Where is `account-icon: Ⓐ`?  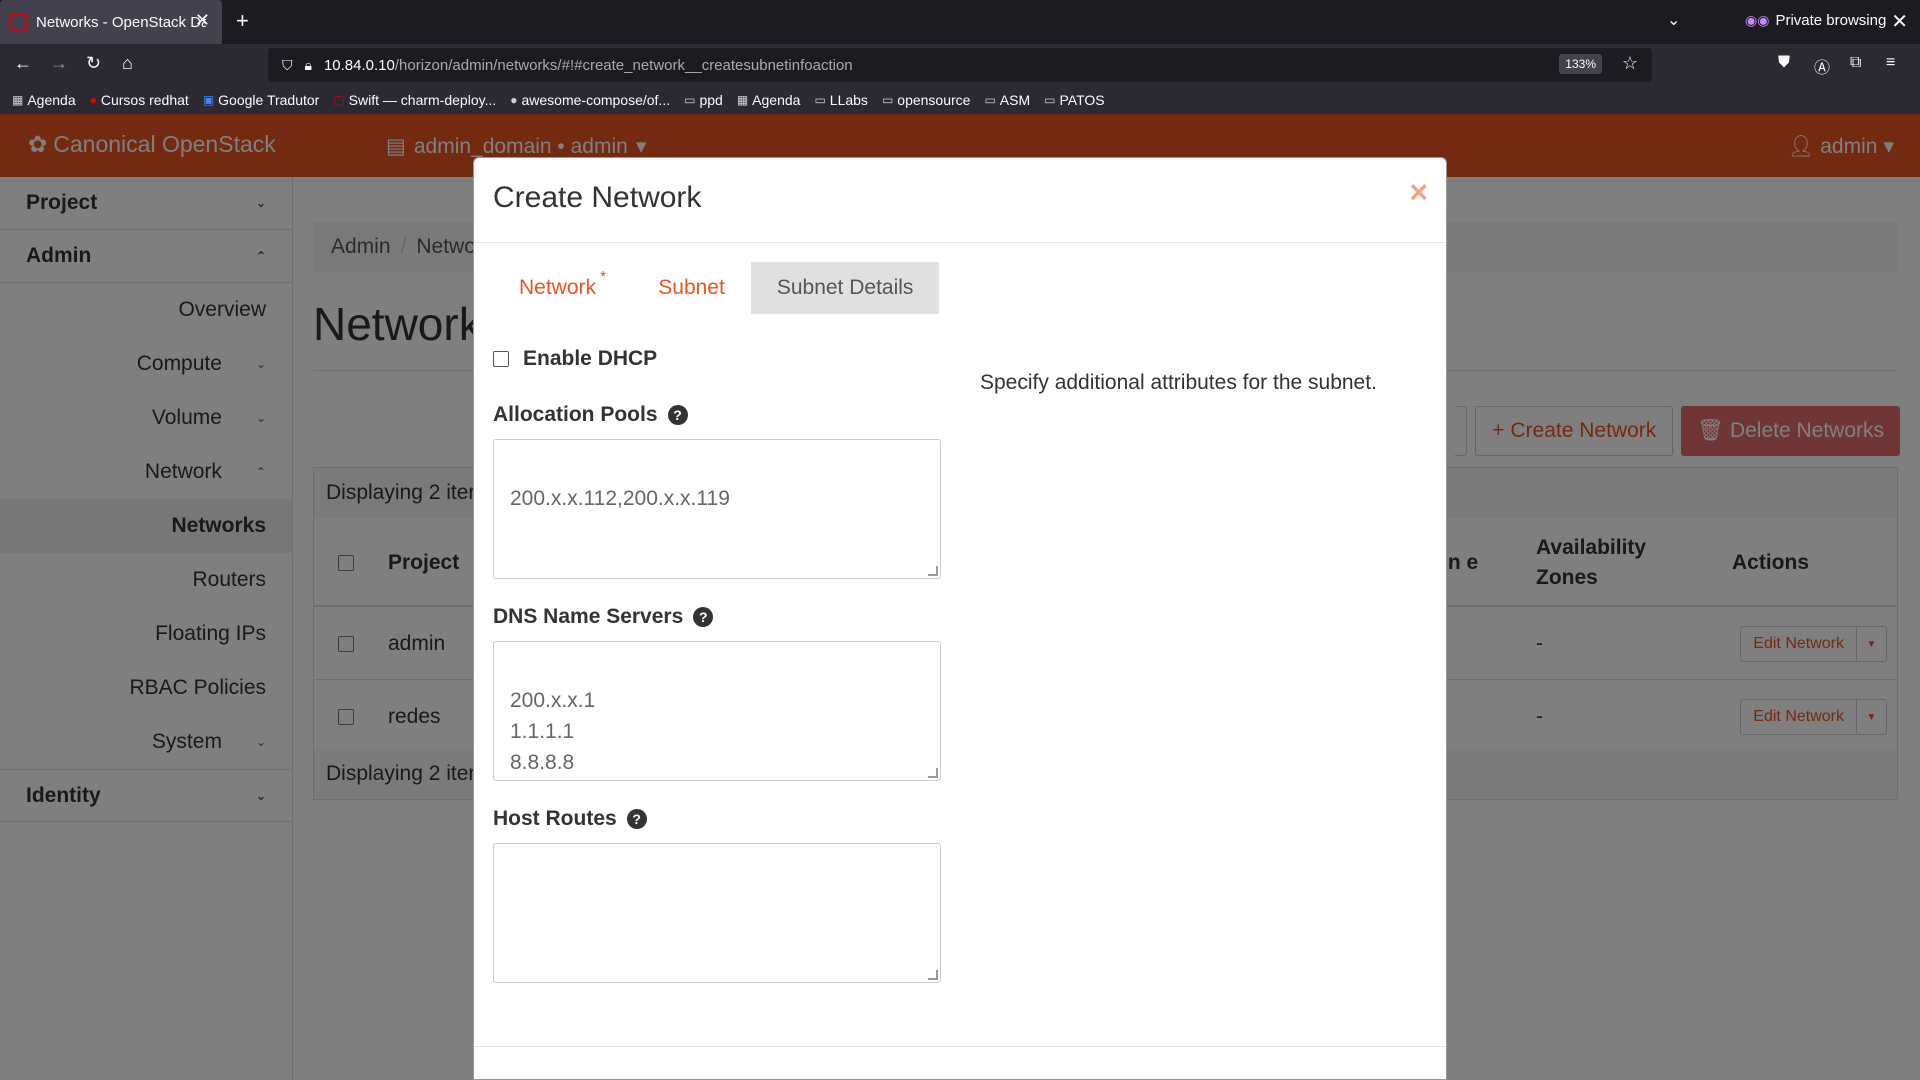 account-icon: Ⓐ is located at coordinates (1822, 66).